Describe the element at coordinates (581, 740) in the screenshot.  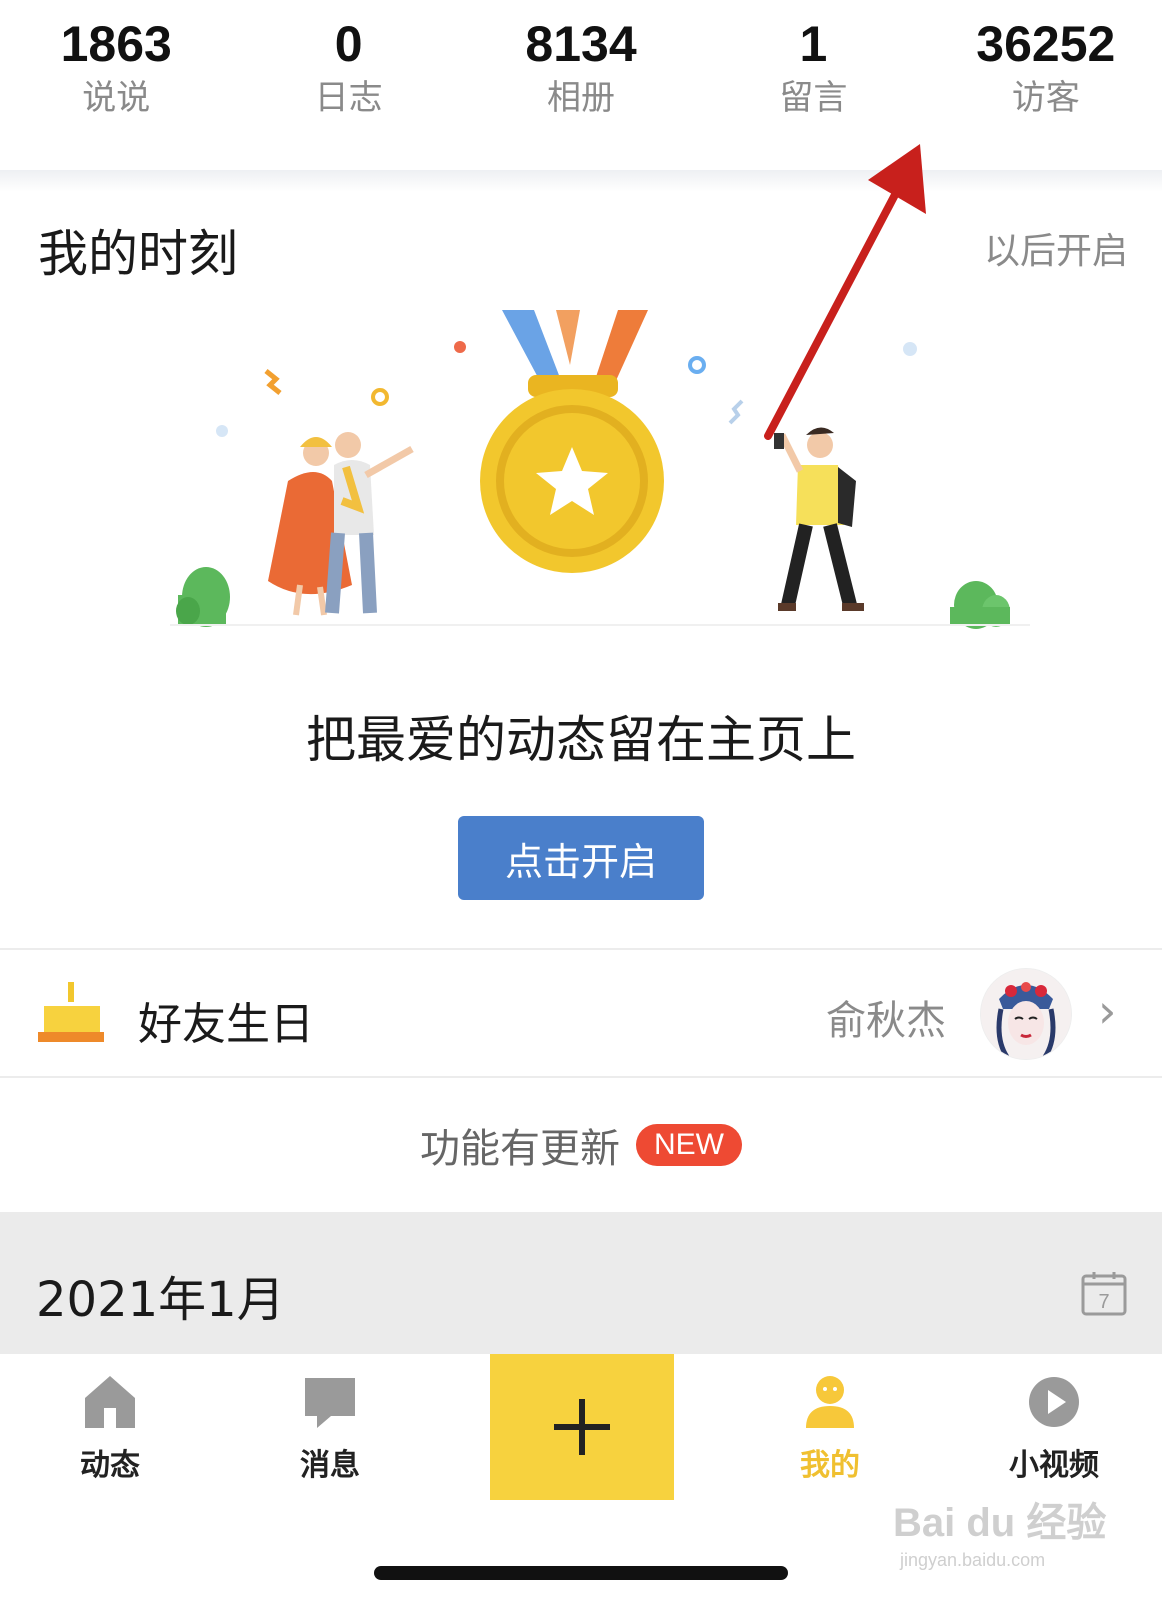
I see `moments-headline: 把最爱的动态留在主页上` at that location.